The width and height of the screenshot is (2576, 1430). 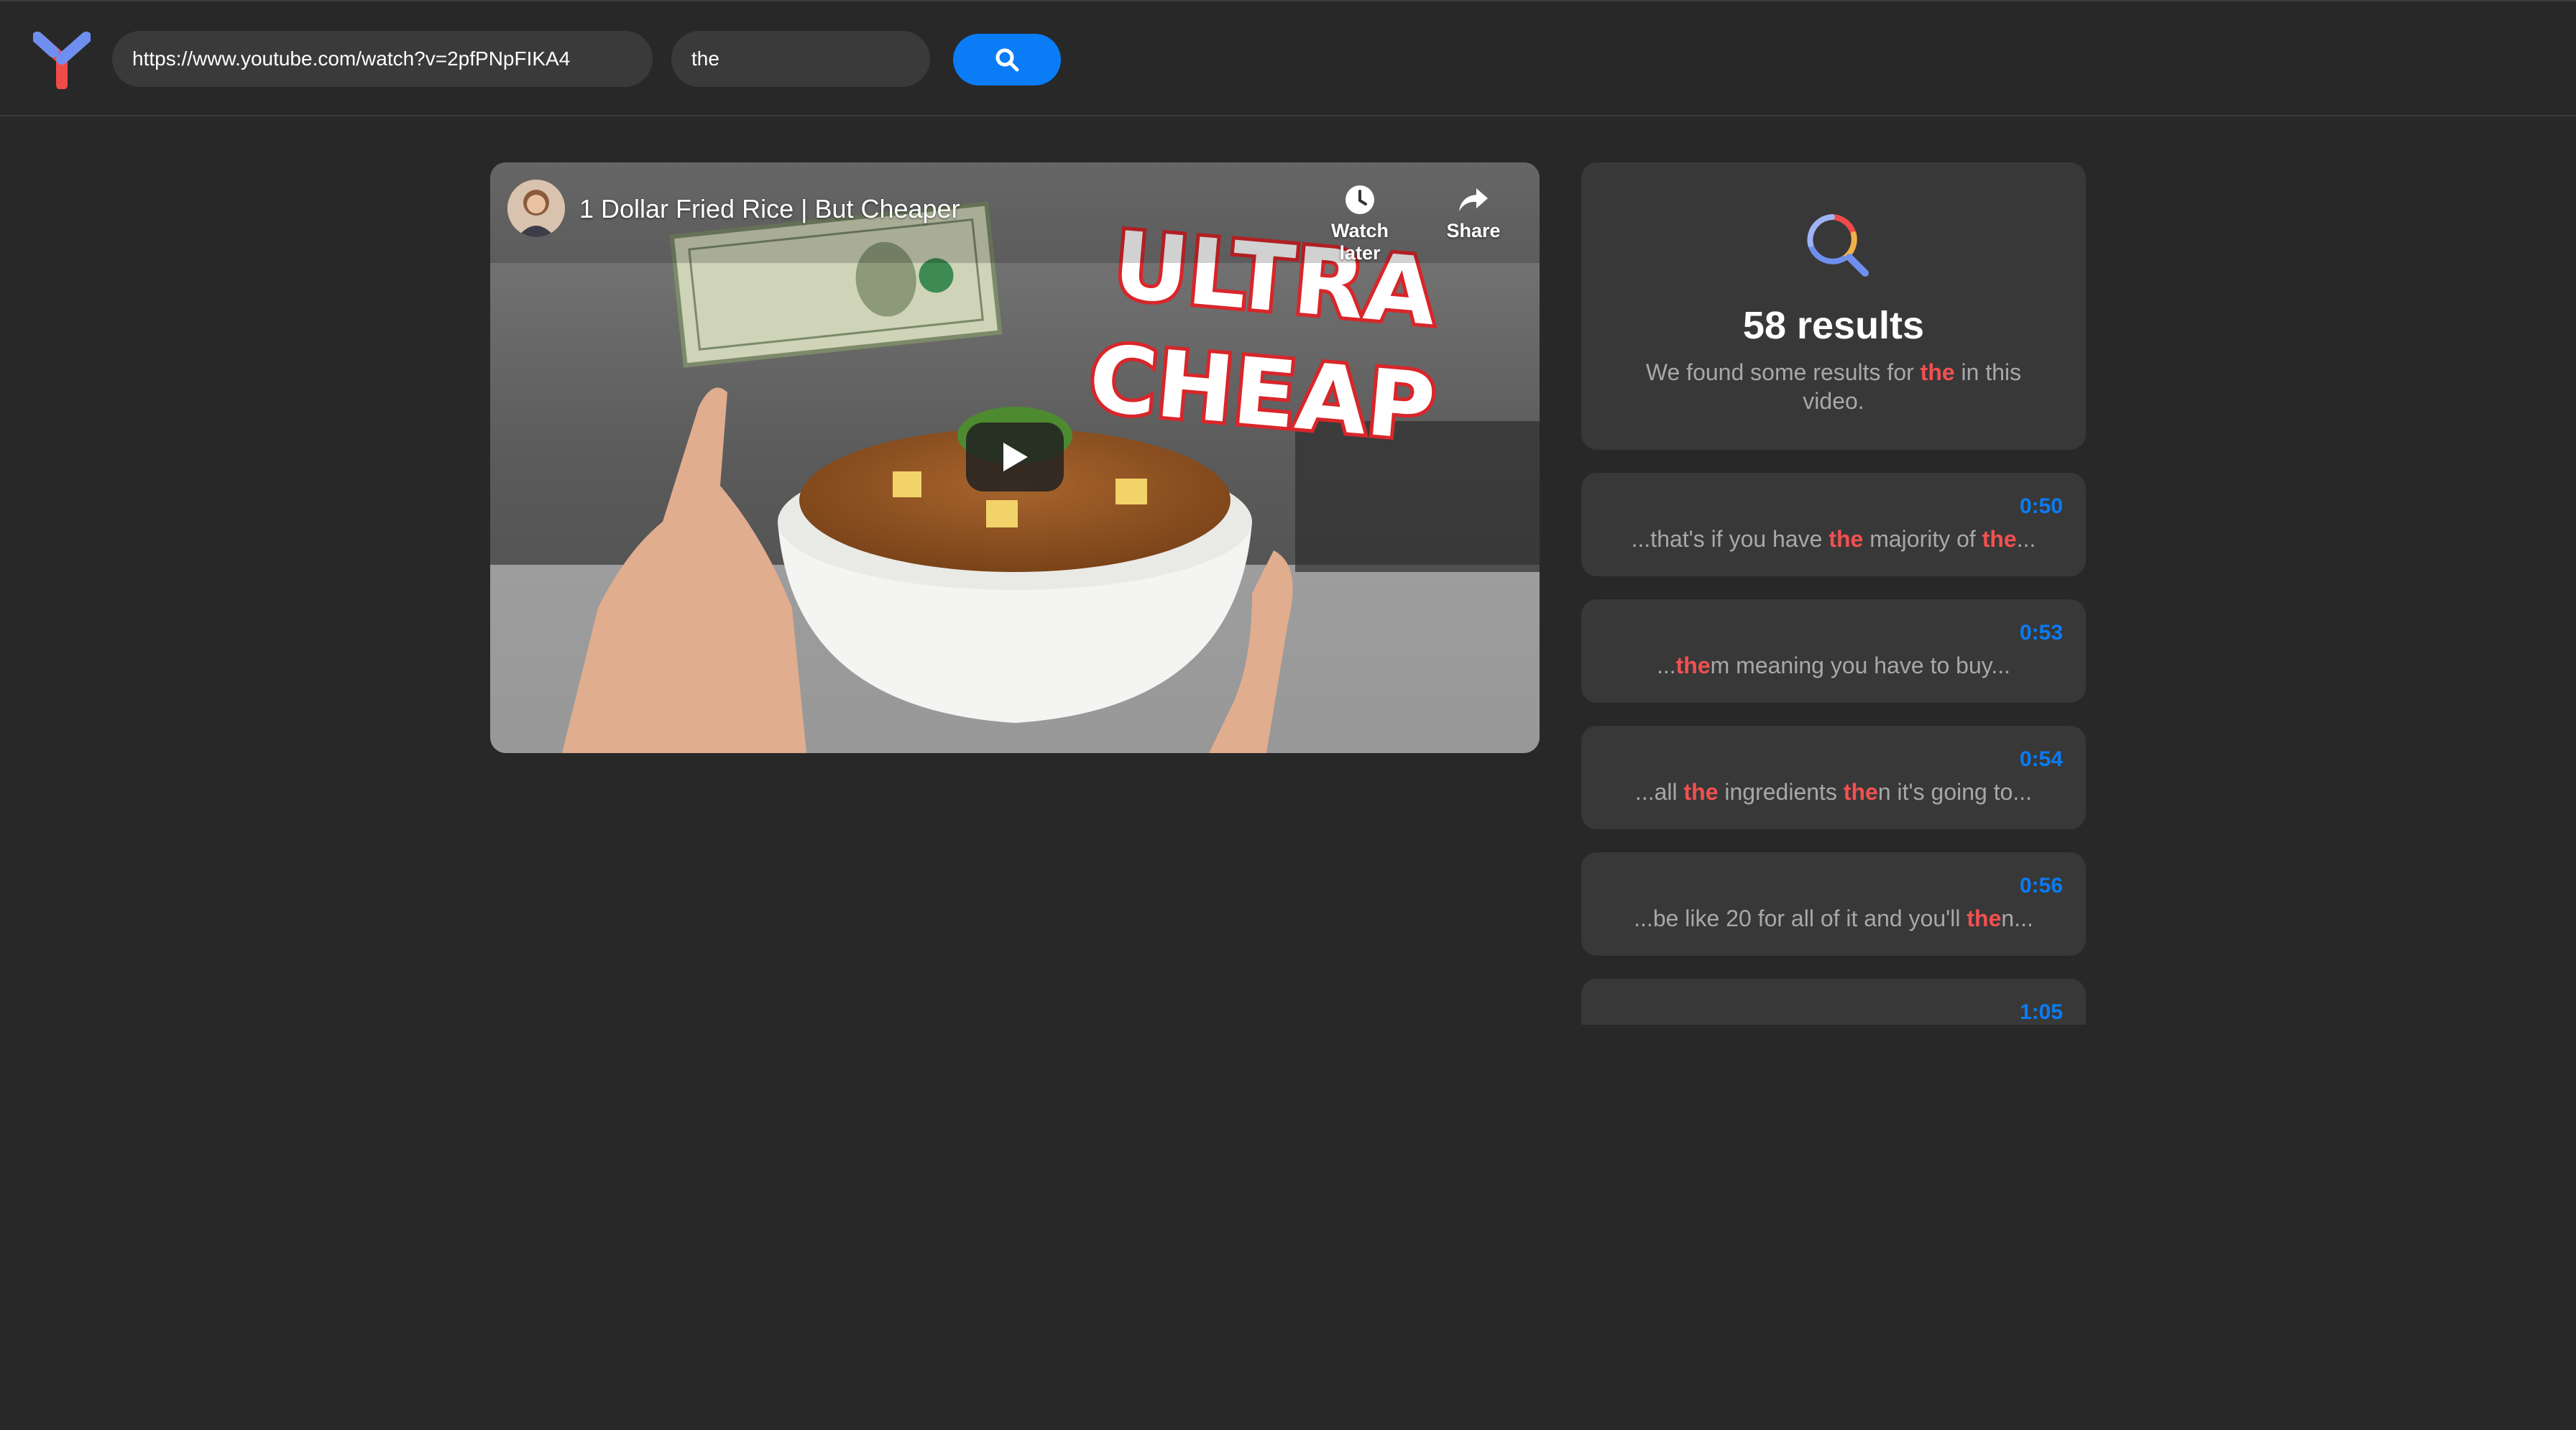 What do you see at coordinates (1922, 539) in the screenshot?
I see `snippet-text: majority of` at bounding box center [1922, 539].